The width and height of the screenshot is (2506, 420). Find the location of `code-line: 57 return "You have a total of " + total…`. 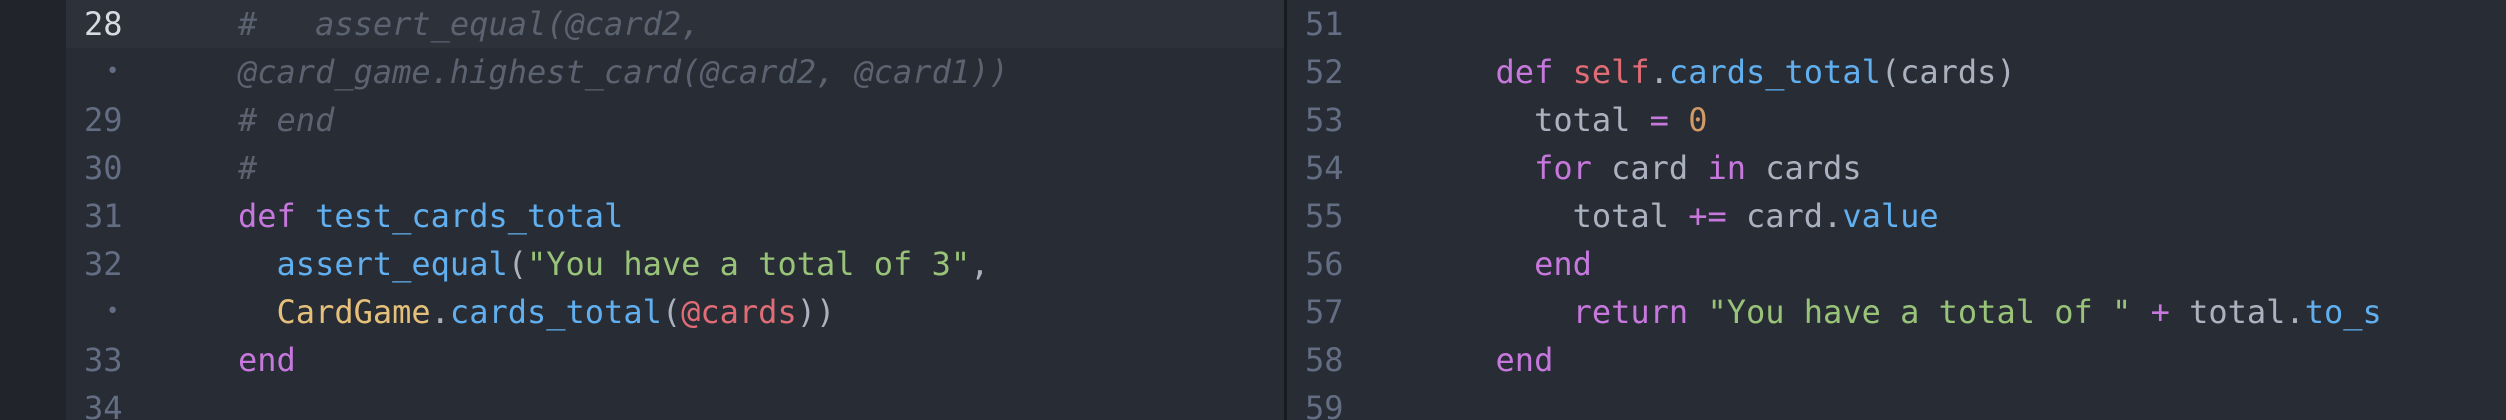

code-line: 57 return "You have a total of " + total… is located at coordinates (1896, 312).